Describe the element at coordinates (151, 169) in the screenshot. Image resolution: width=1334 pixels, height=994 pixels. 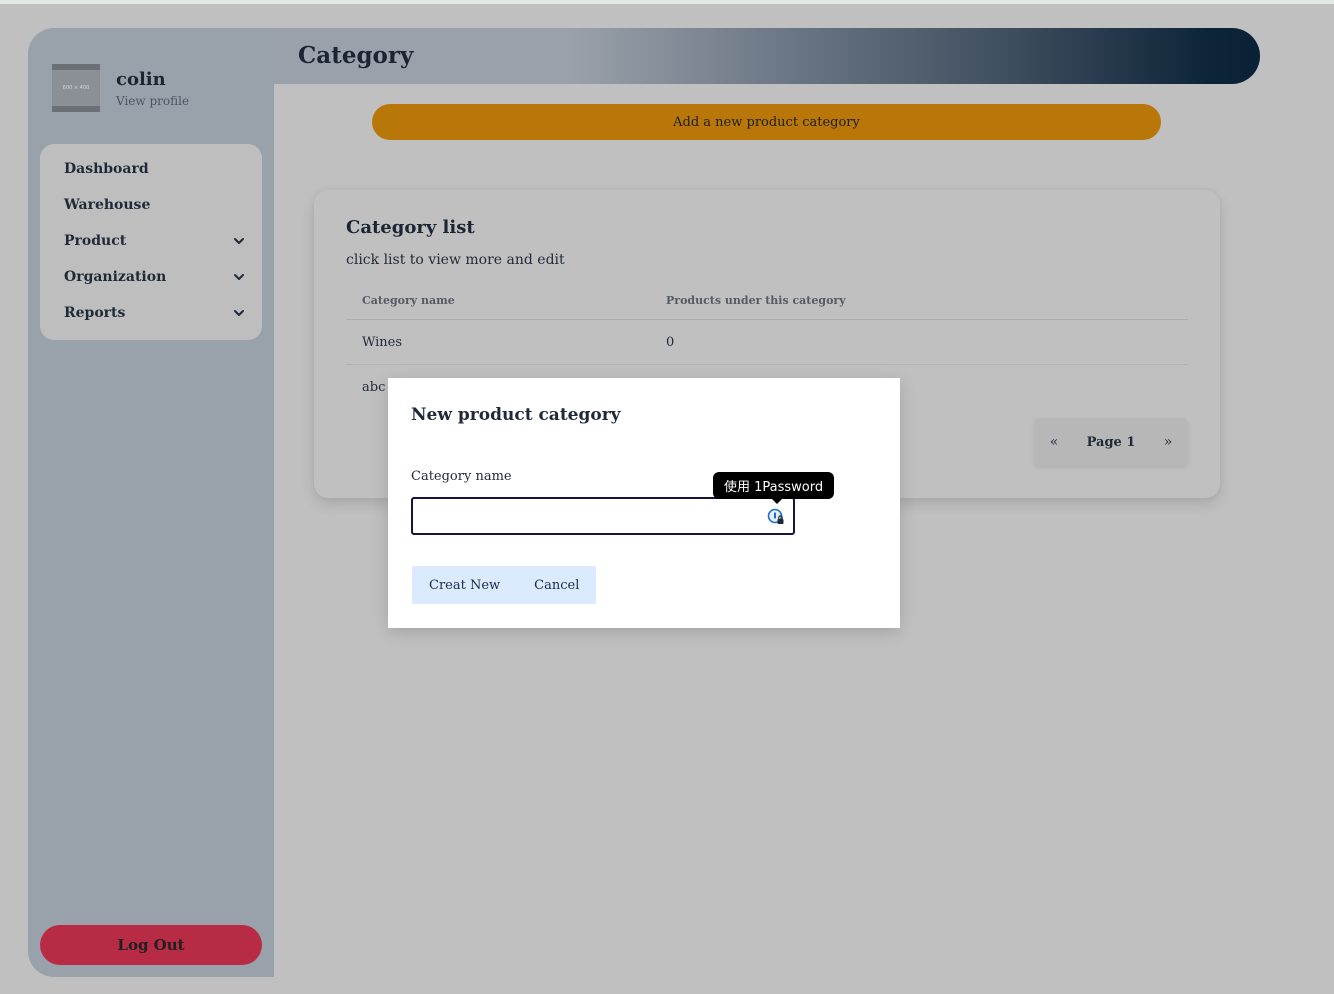
I see `sidebar-item-dashboard: Dashboard` at that location.